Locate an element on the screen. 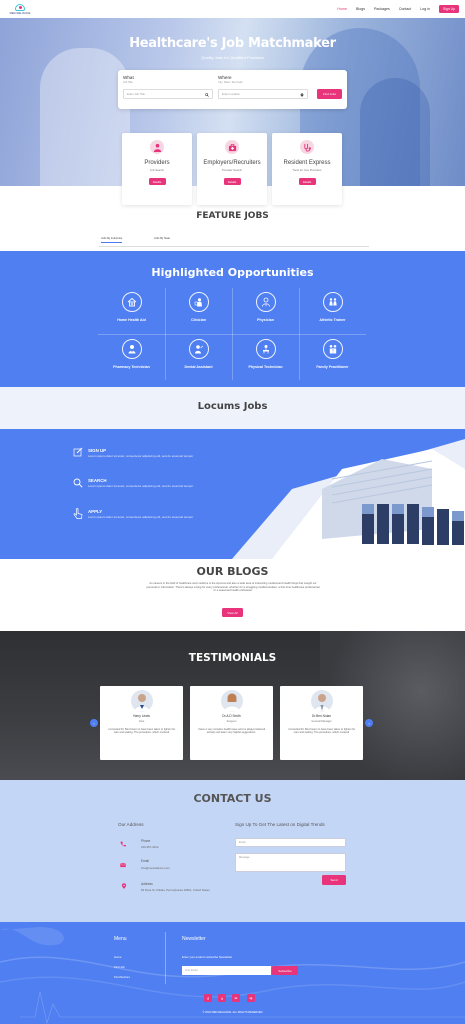  contact-email-input: Email is located at coordinates (290, 842).